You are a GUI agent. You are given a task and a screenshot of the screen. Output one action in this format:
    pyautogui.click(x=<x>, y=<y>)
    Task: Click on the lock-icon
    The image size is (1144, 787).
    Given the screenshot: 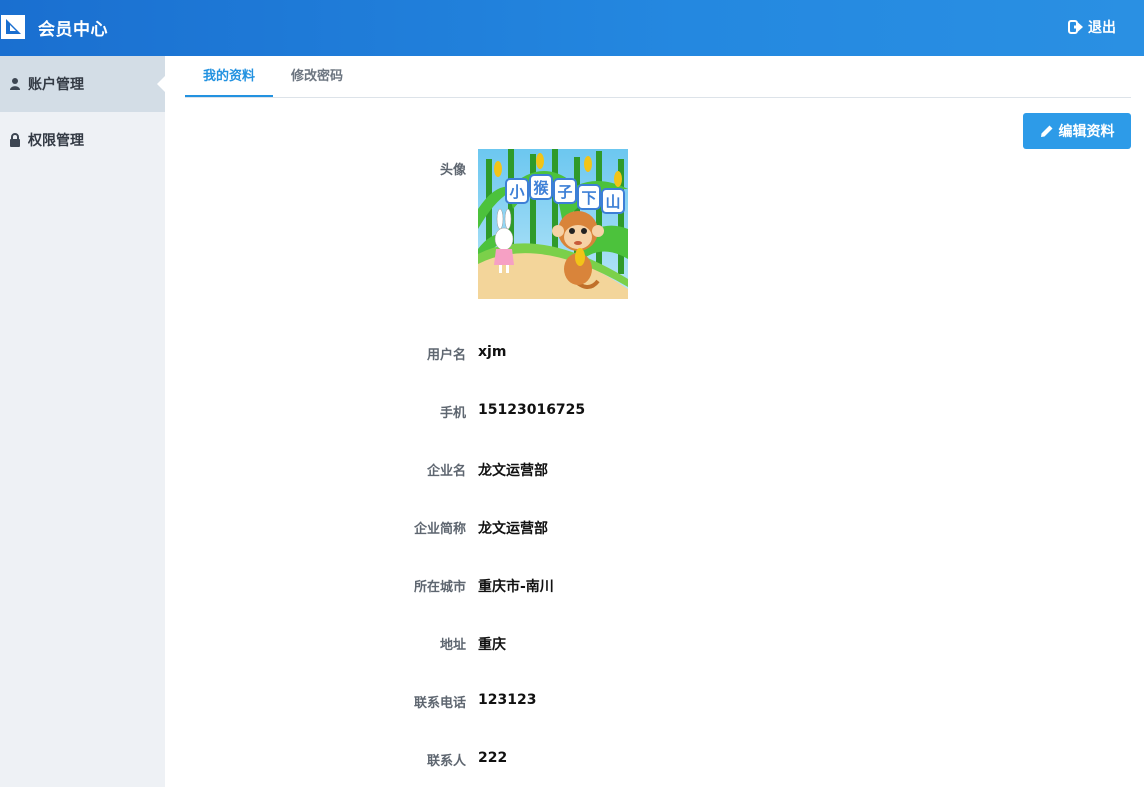 What is the action you would take?
    pyautogui.click(x=14, y=140)
    